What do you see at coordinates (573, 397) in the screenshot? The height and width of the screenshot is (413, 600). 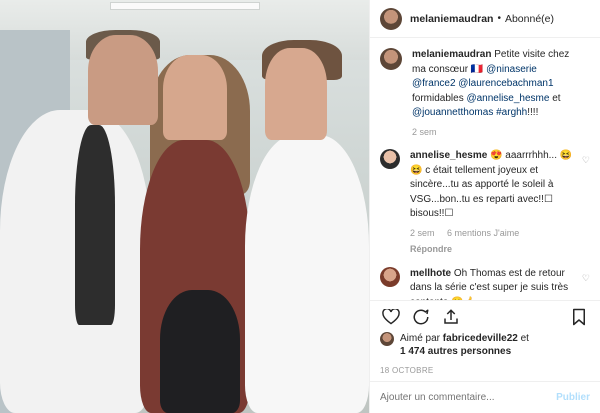 I see `publish-button: Publier` at bounding box center [573, 397].